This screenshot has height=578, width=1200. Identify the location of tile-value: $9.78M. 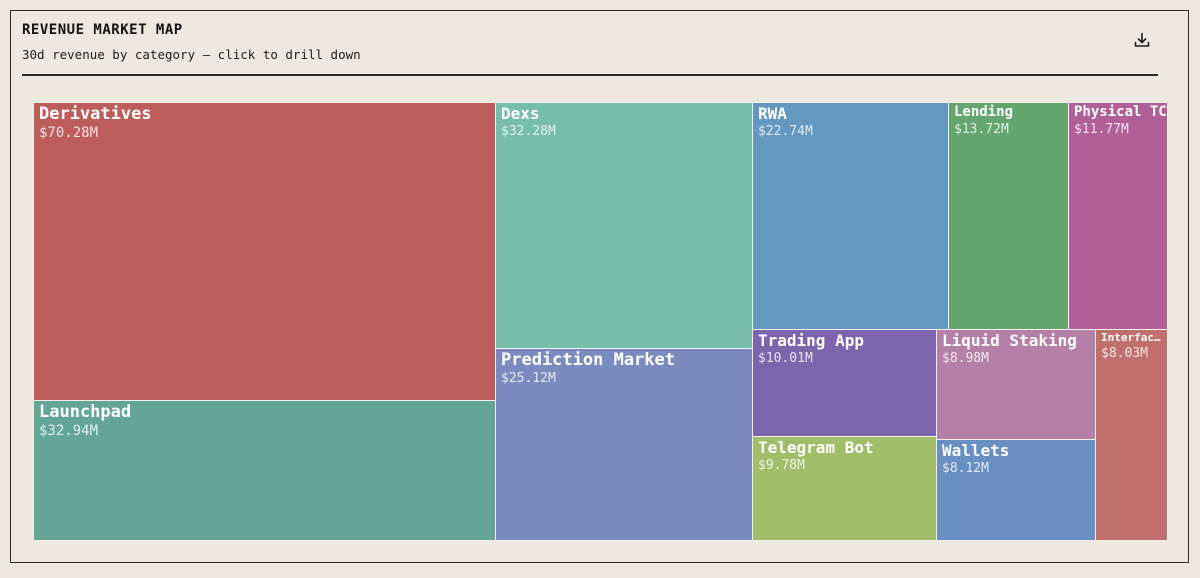
(781, 465).